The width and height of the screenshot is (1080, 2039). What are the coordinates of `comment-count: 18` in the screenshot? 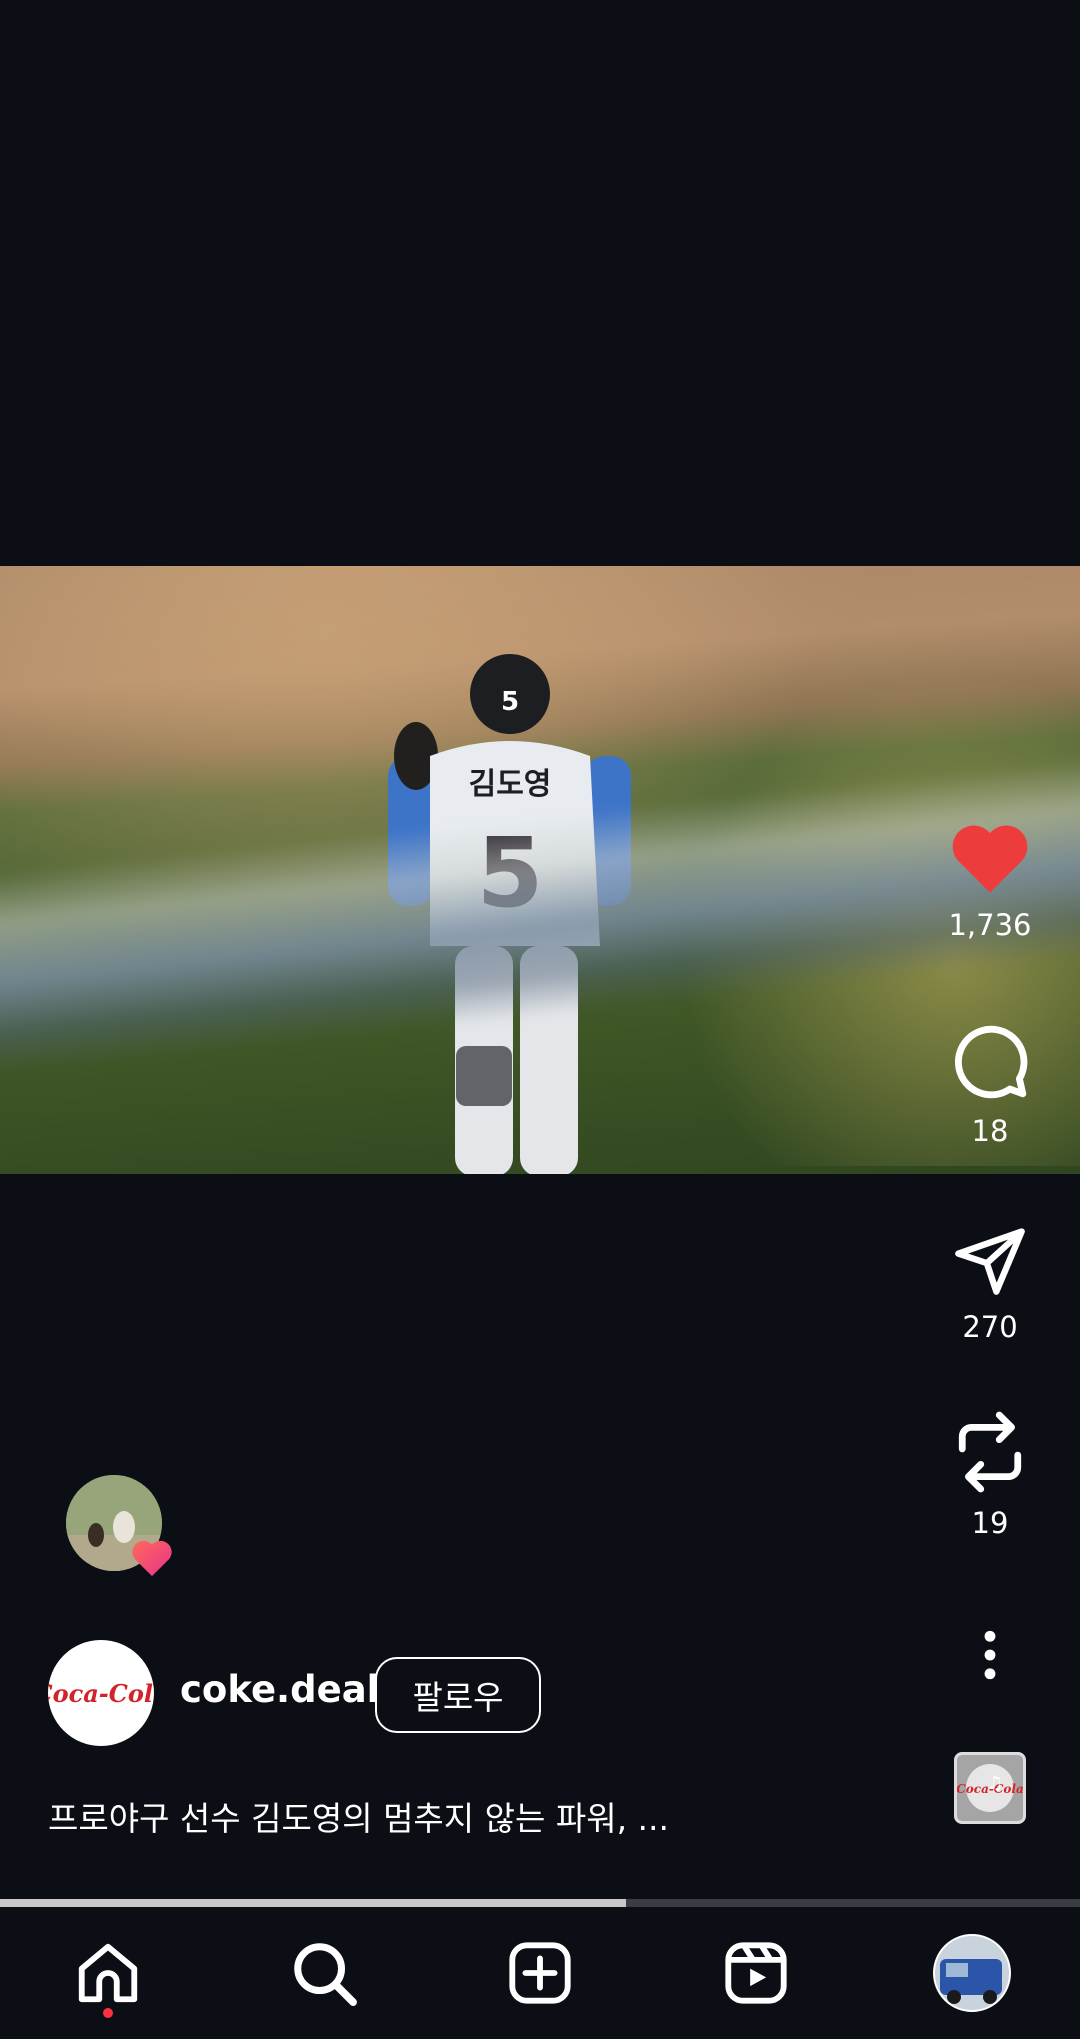 It's located at (990, 1131).